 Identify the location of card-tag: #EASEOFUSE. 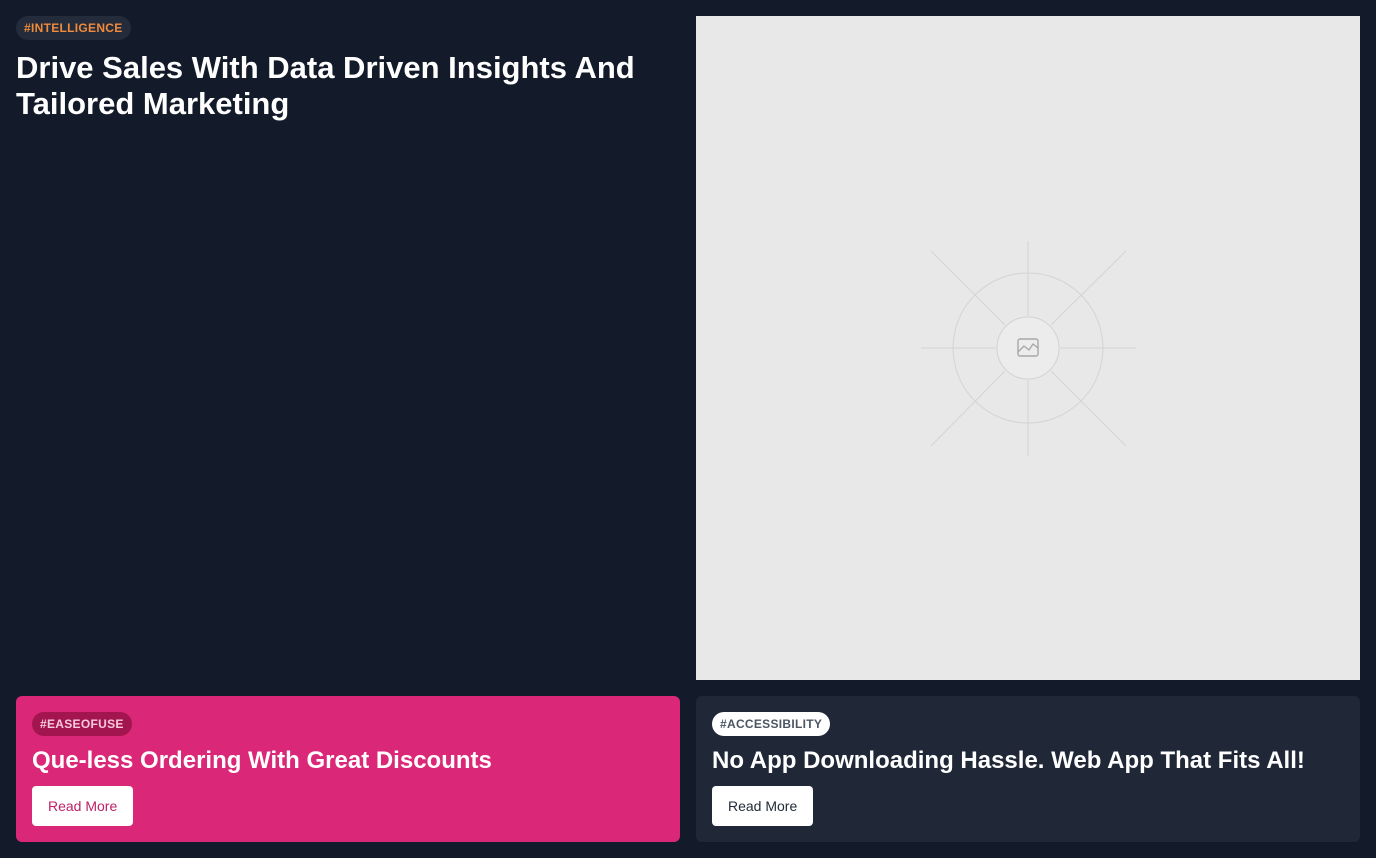
(82, 724).